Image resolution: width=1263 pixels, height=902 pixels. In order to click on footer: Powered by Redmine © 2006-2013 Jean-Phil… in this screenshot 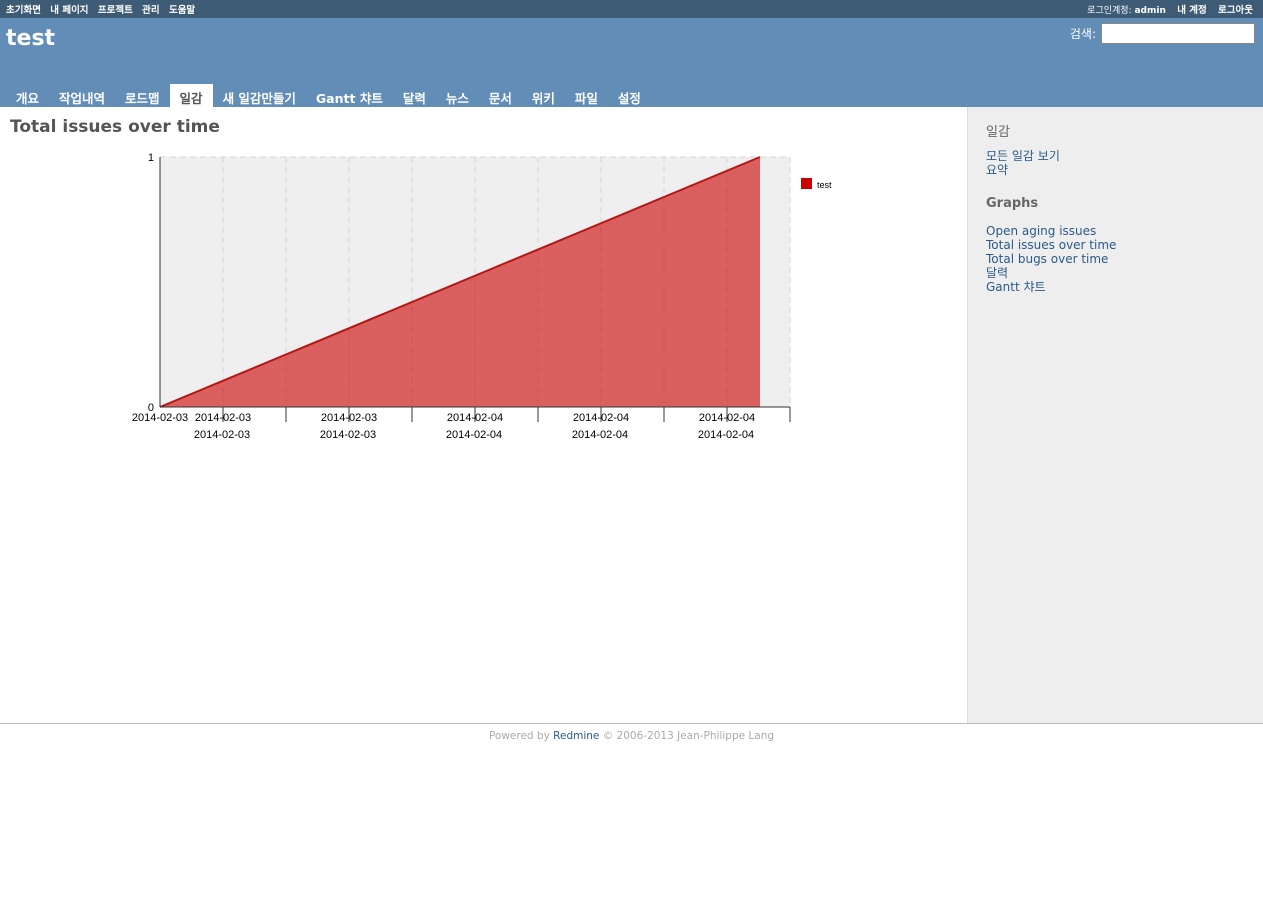, I will do `click(631, 732)`.